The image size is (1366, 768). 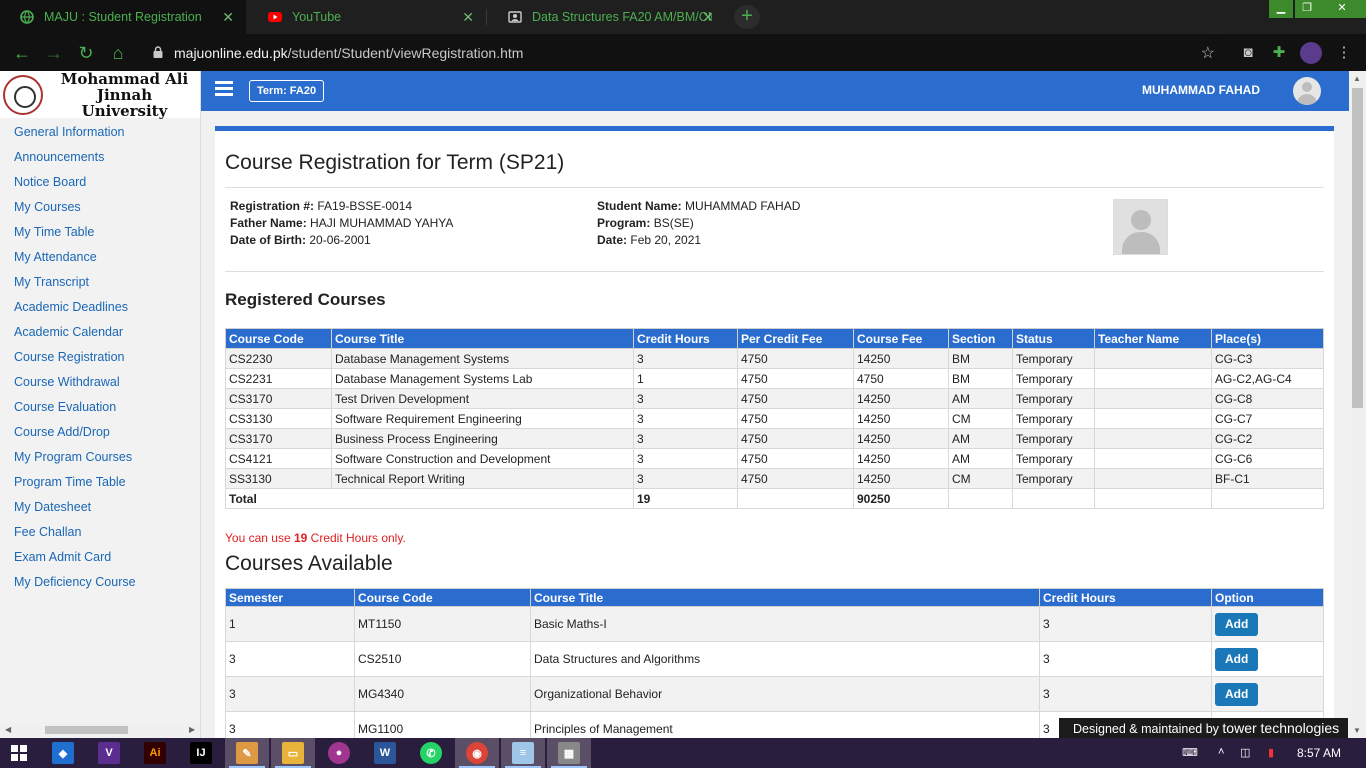 I want to click on new-tab-button: +, so click(x=747, y=17).